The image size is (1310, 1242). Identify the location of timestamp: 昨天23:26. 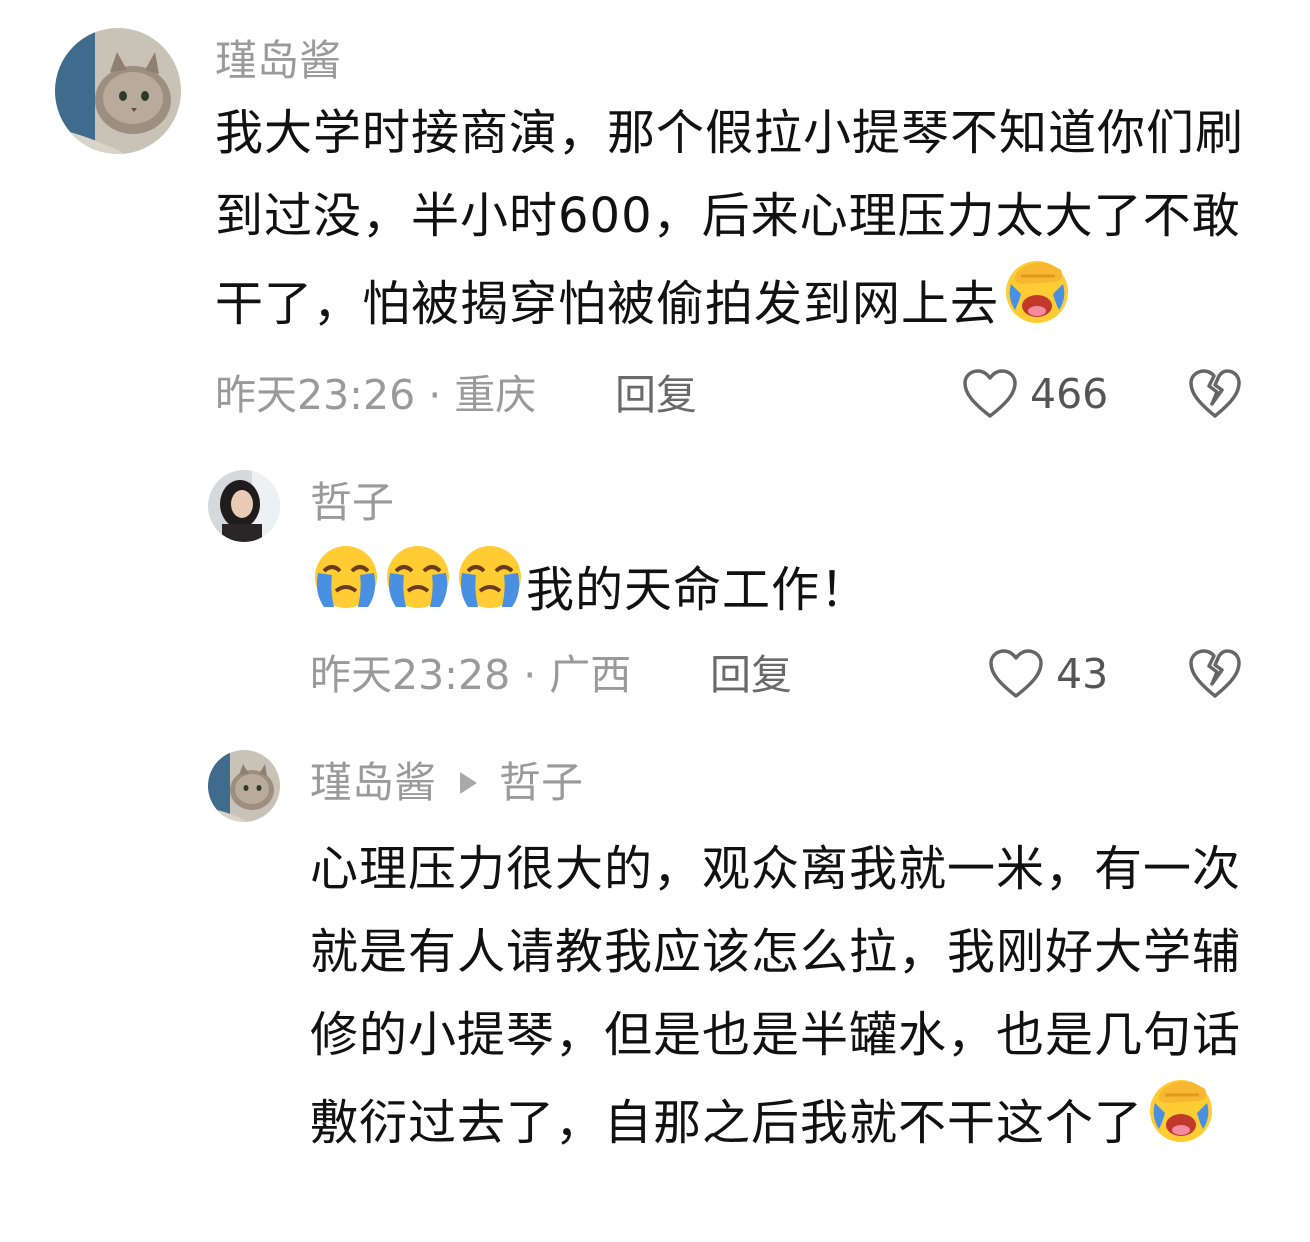
(315, 395).